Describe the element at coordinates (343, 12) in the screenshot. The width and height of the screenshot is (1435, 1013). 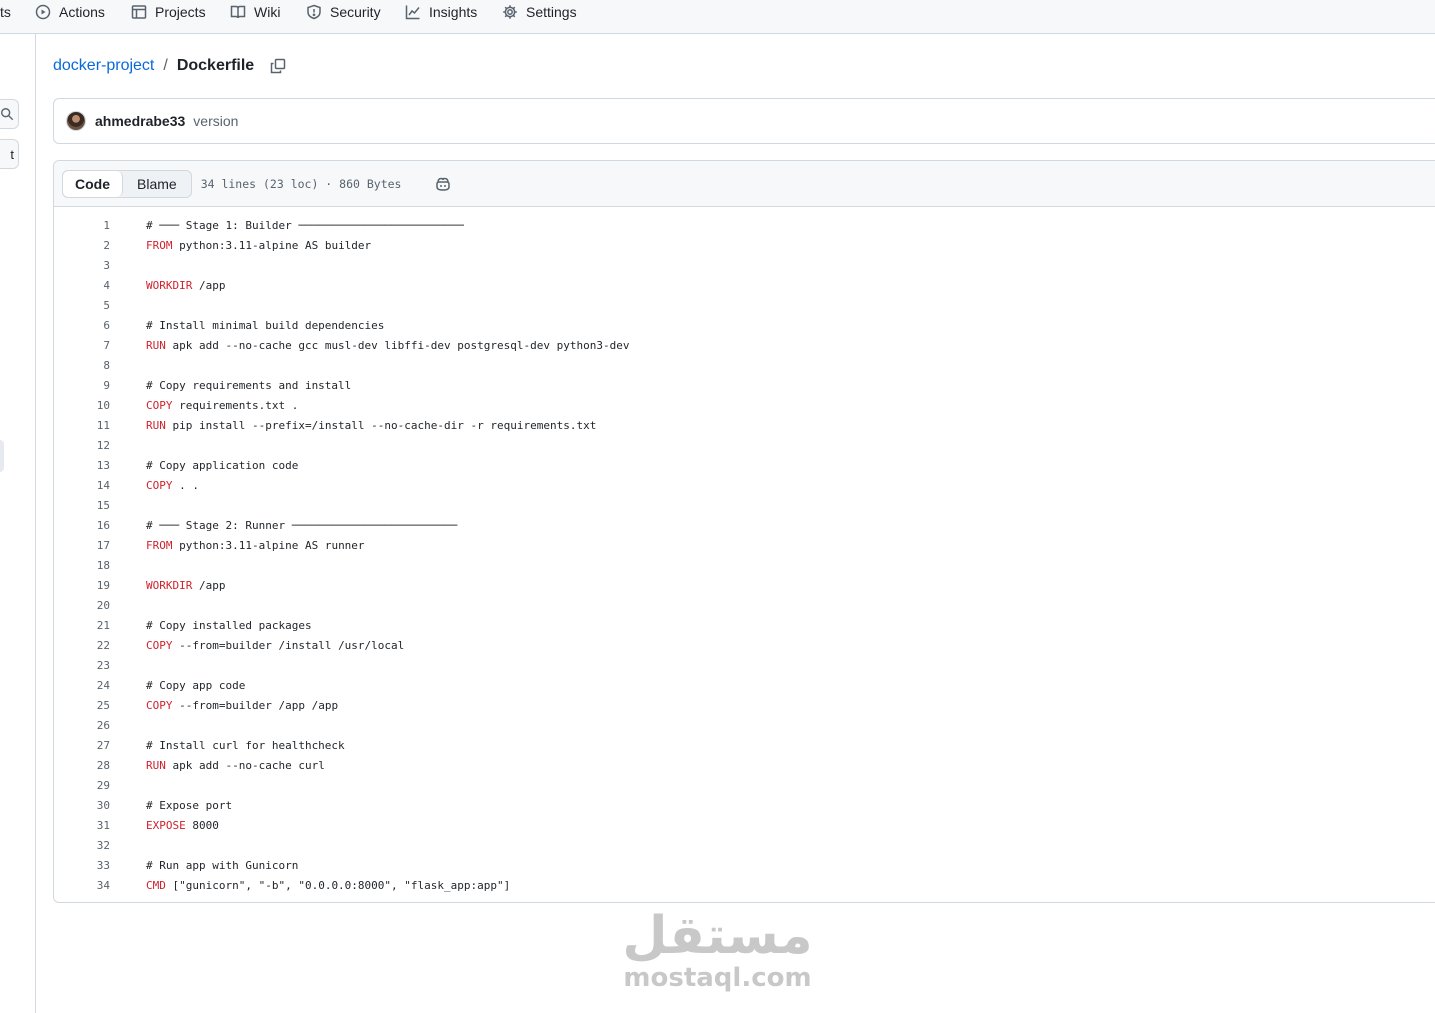
I see `nav-item-security: Security` at that location.